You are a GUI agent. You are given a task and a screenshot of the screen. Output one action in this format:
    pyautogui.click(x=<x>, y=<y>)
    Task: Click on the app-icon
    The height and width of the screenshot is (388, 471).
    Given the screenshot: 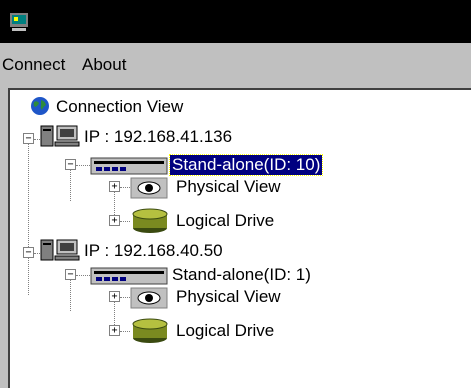 What is the action you would take?
    pyautogui.click(x=19, y=22)
    